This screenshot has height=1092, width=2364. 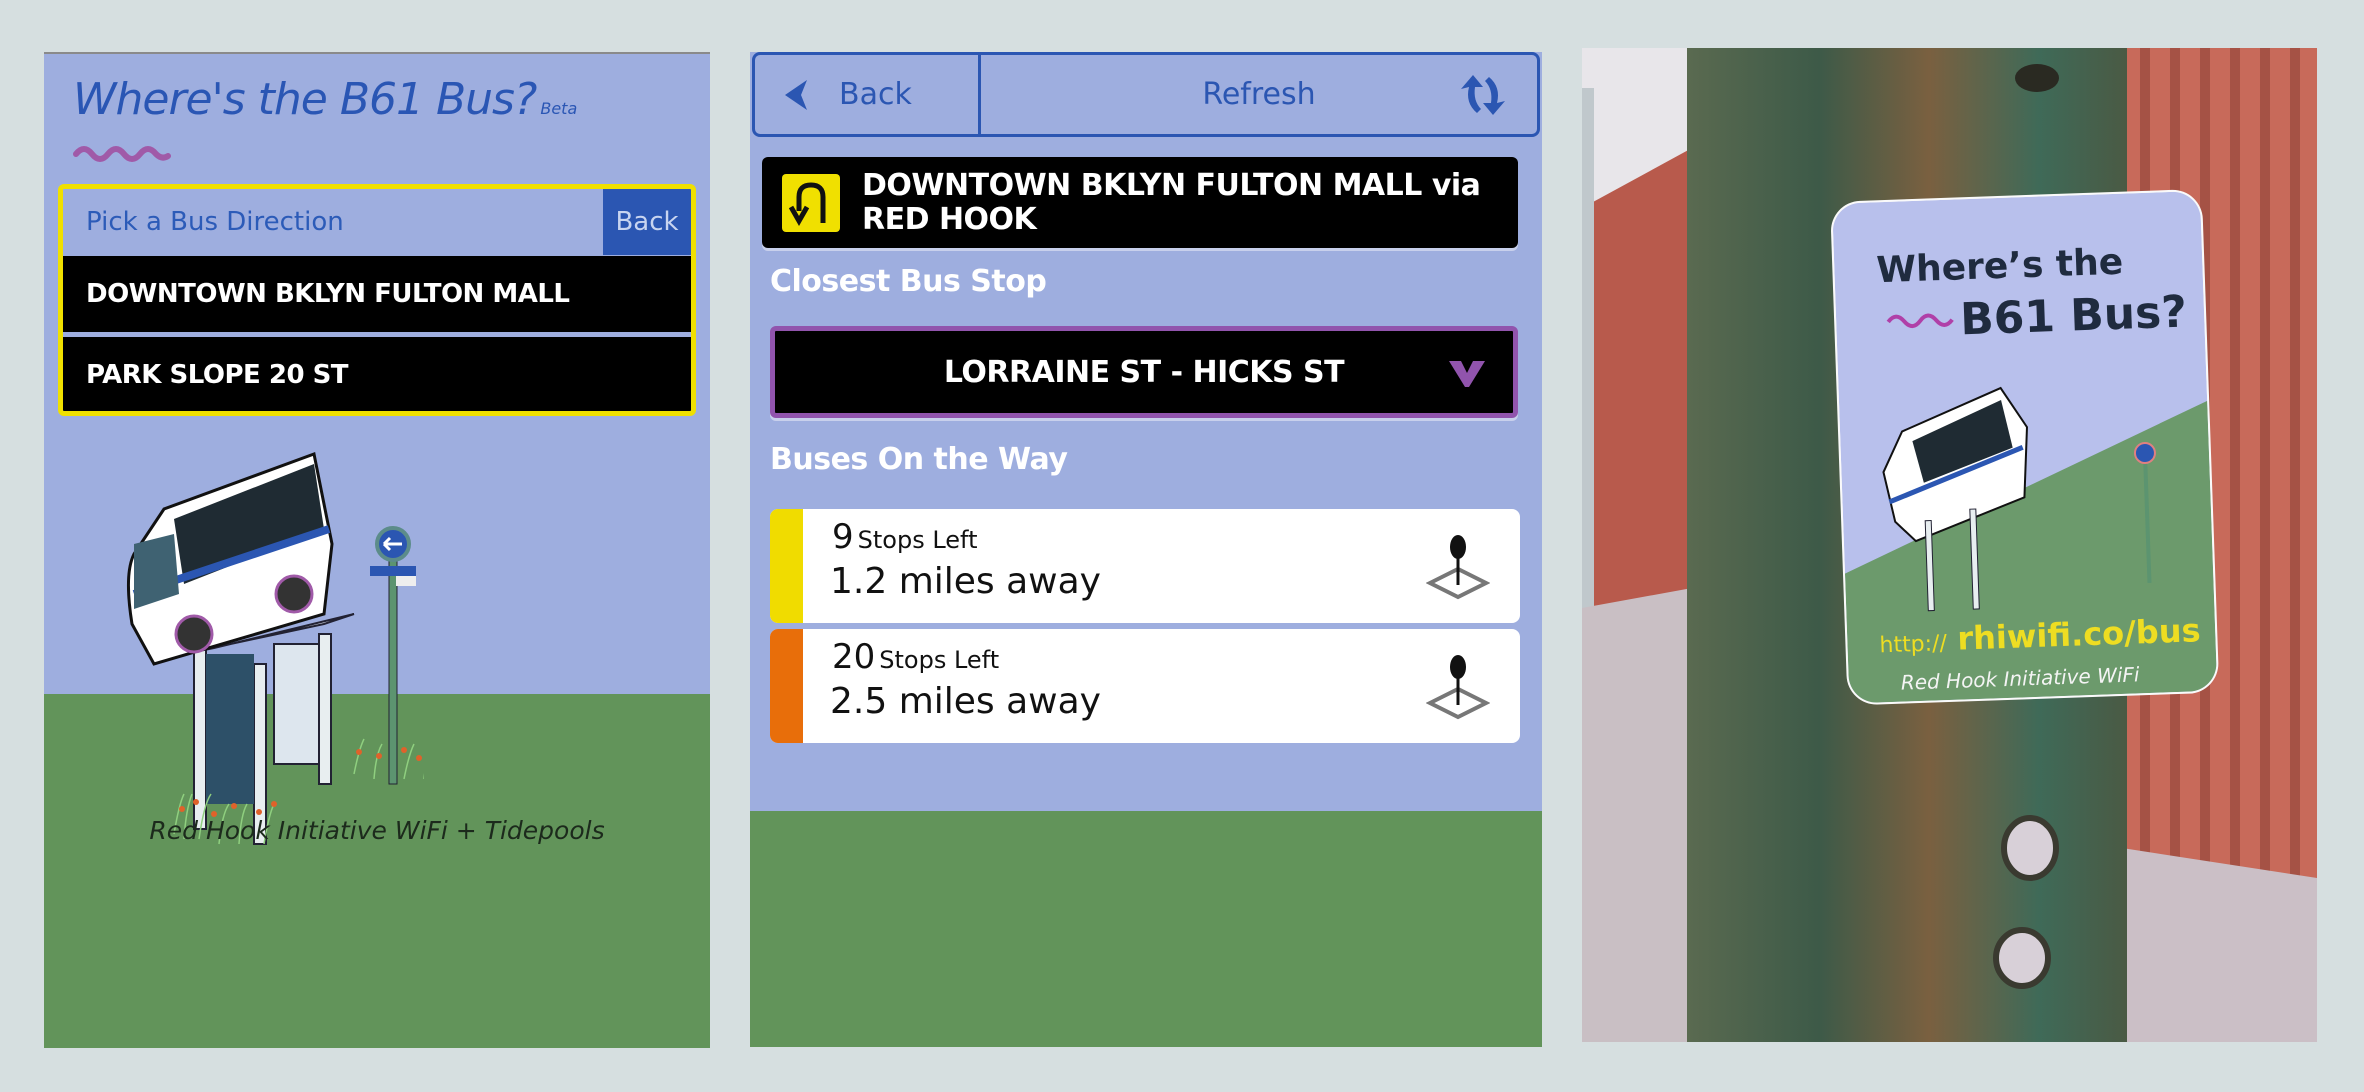 What do you see at coordinates (1588, 388) in the screenshot?
I see `fence-pole` at bounding box center [1588, 388].